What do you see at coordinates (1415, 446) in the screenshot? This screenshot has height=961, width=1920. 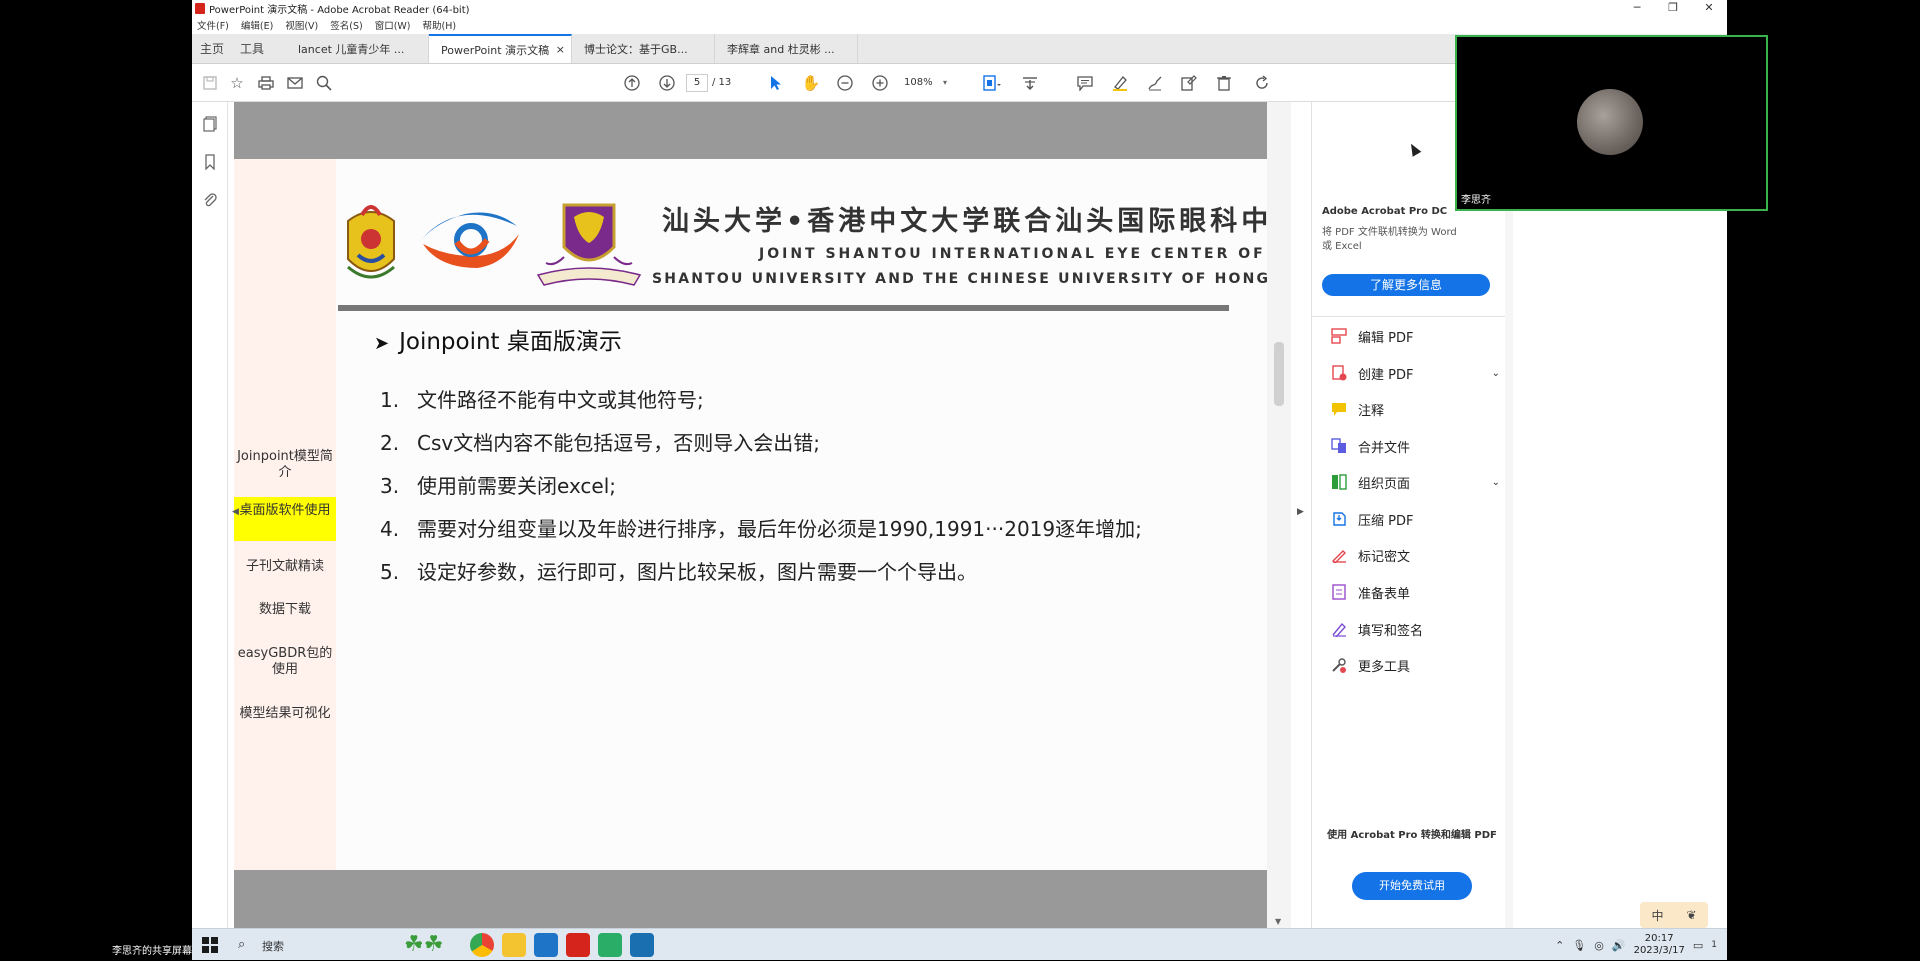 I see `tool-combine-files: 合并文件` at bounding box center [1415, 446].